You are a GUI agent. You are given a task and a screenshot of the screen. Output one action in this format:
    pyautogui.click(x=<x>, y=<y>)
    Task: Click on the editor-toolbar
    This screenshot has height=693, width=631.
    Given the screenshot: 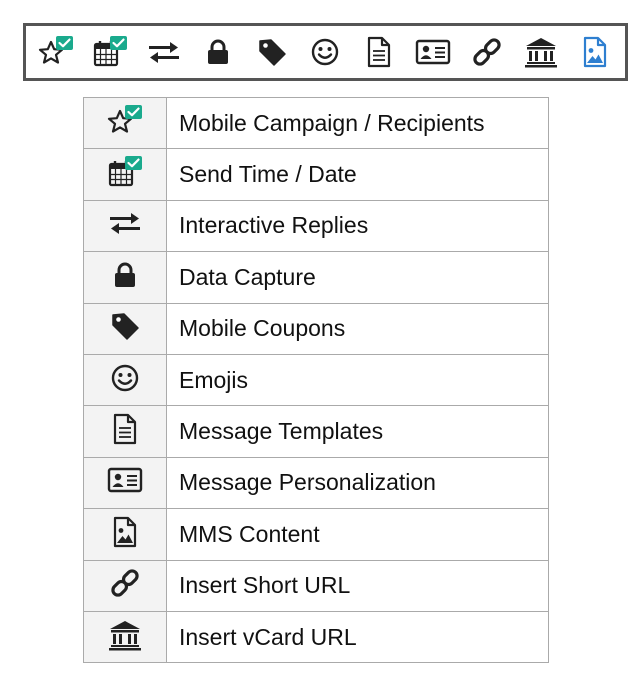 What is the action you would take?
    pyautogui.click(x=325, y=52)
    